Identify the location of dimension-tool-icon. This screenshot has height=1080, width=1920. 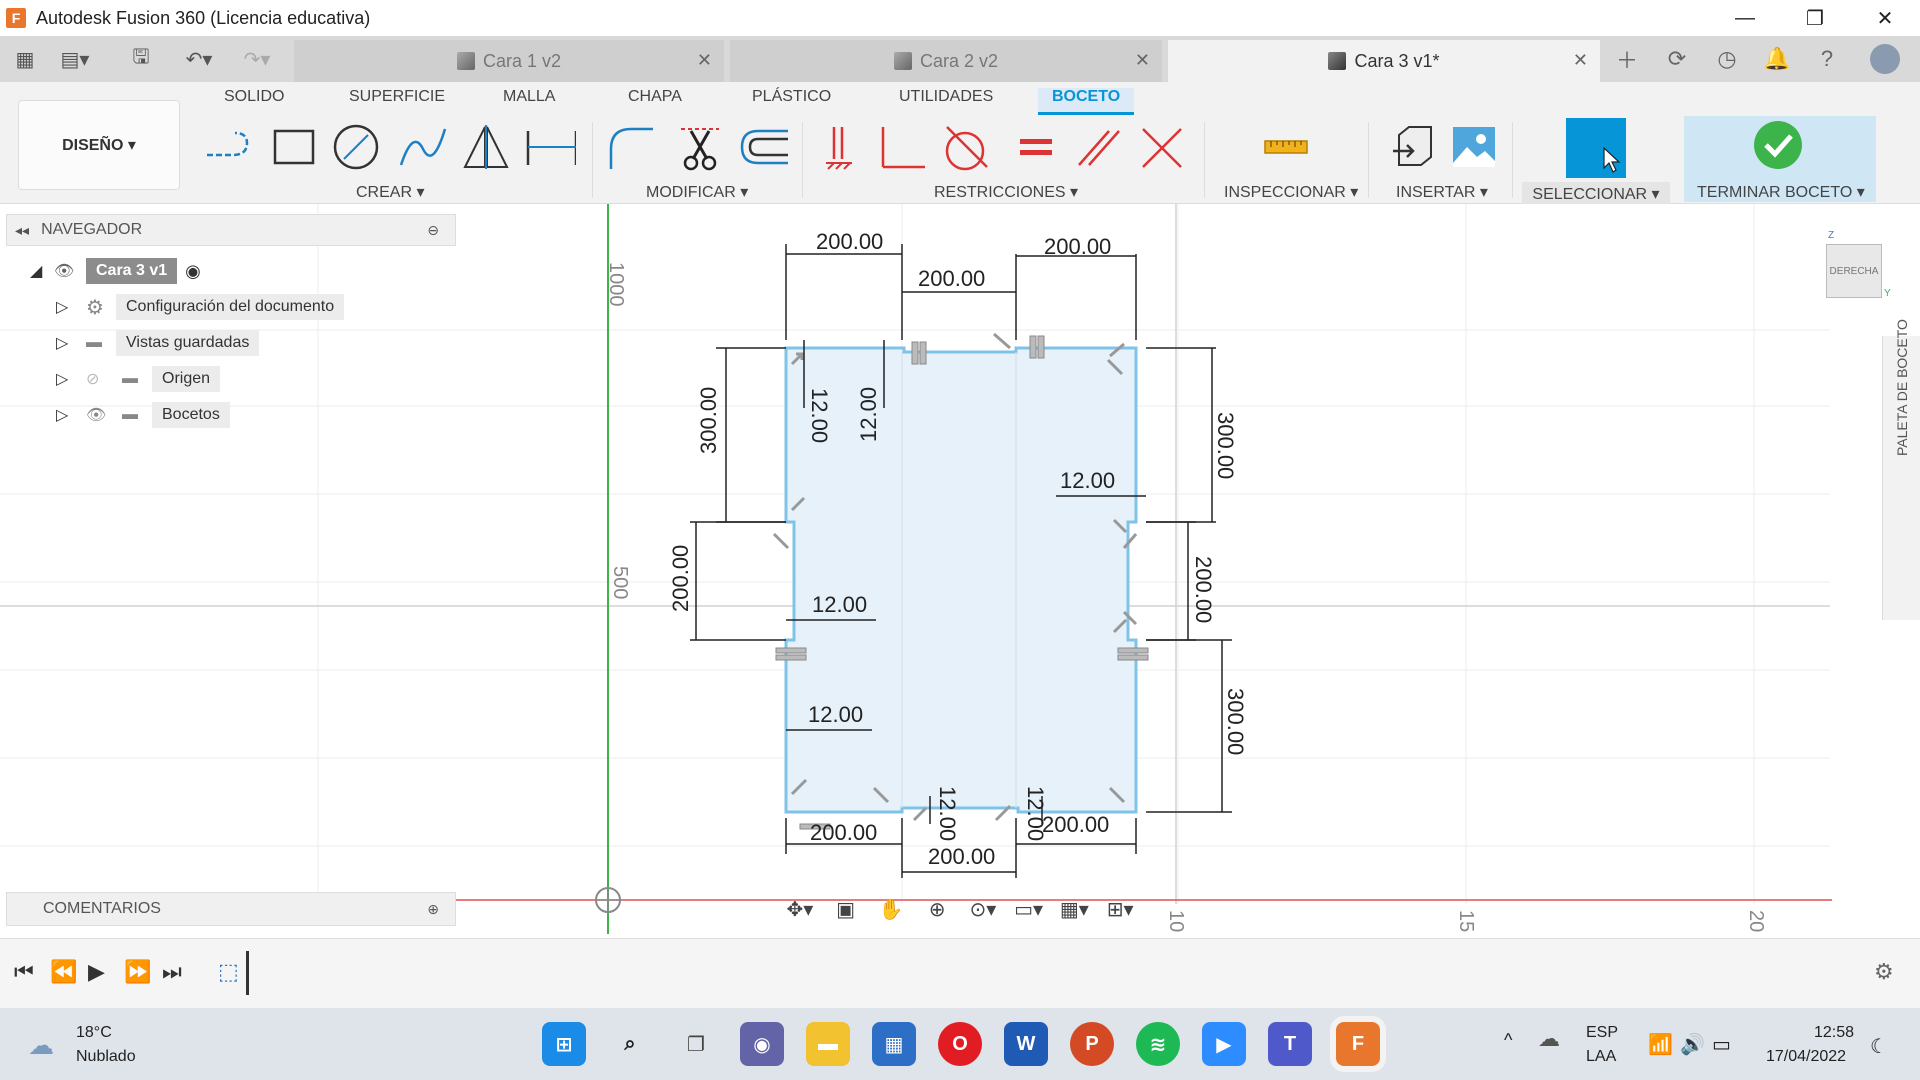
(550, 147).